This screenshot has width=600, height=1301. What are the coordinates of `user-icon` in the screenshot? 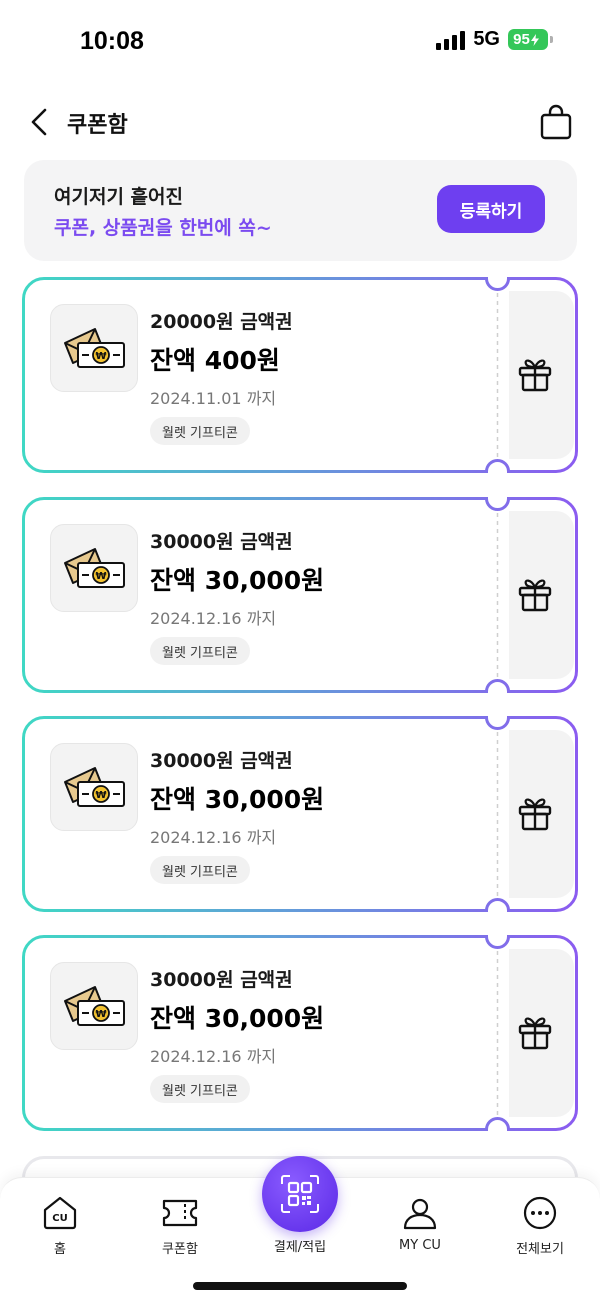 It's located at (420, 1213).